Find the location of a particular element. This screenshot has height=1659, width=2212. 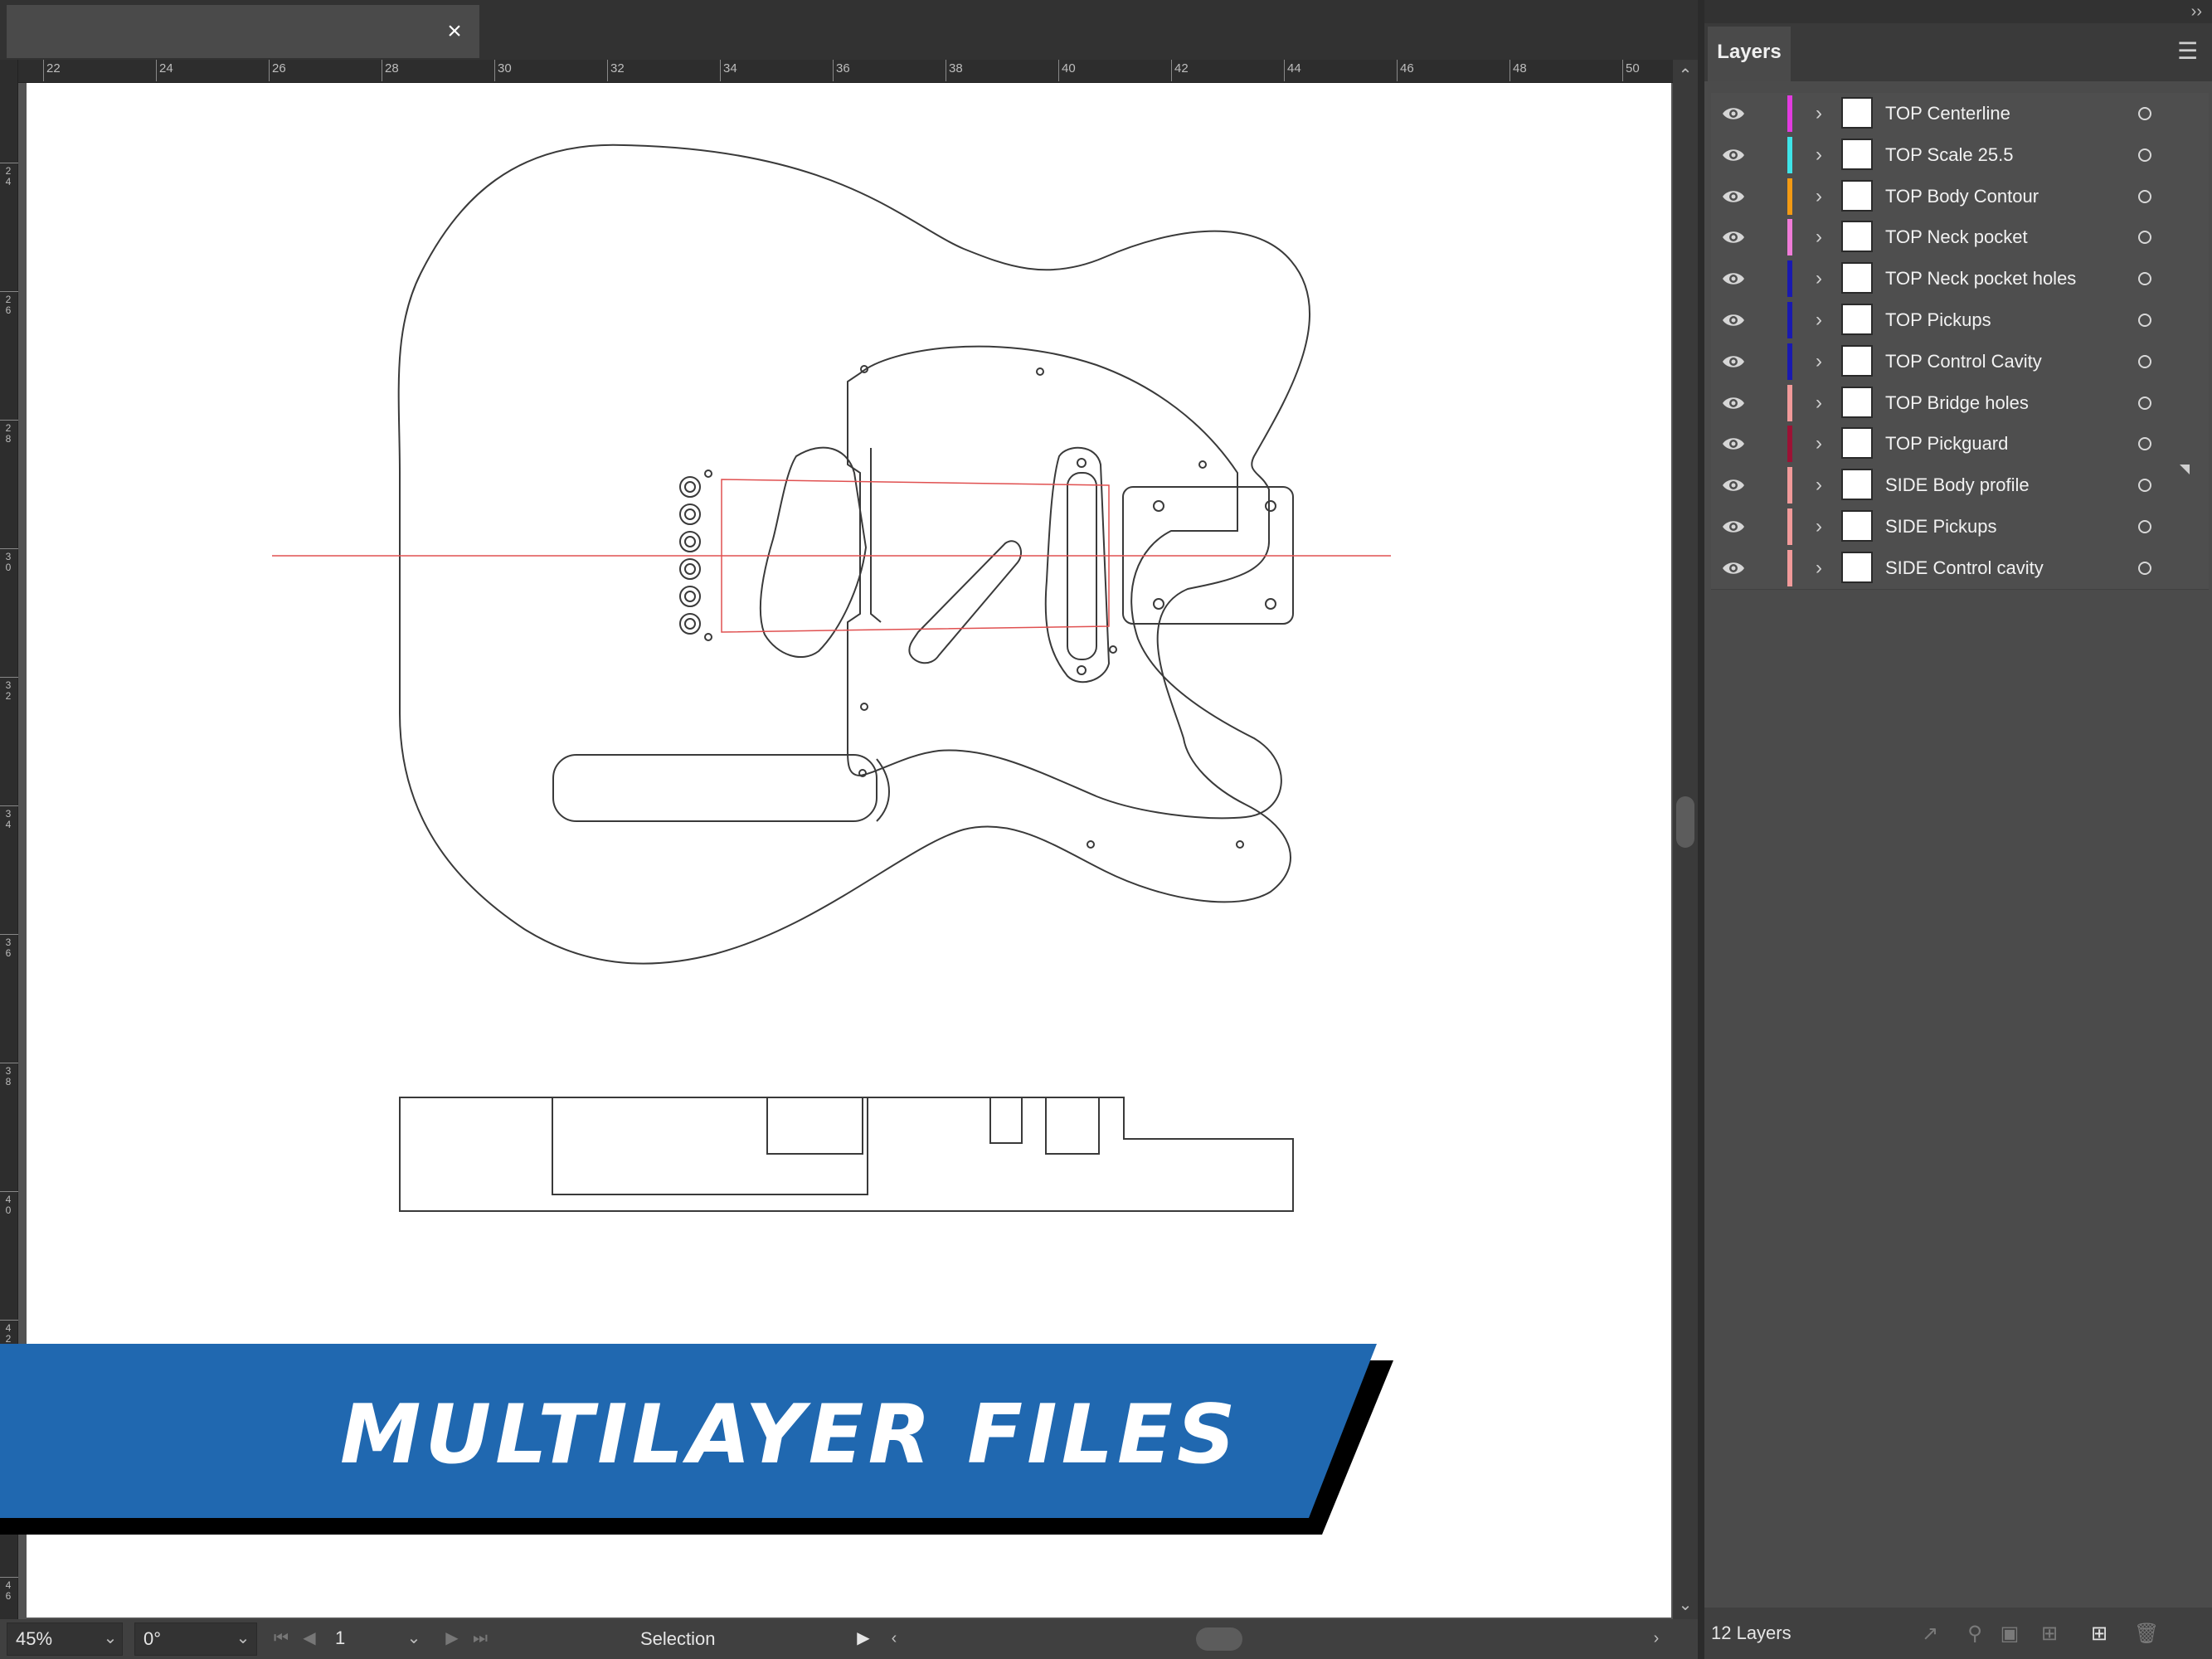

layer-name: SIDE Control cavity is located at coordinates (2022, 568).